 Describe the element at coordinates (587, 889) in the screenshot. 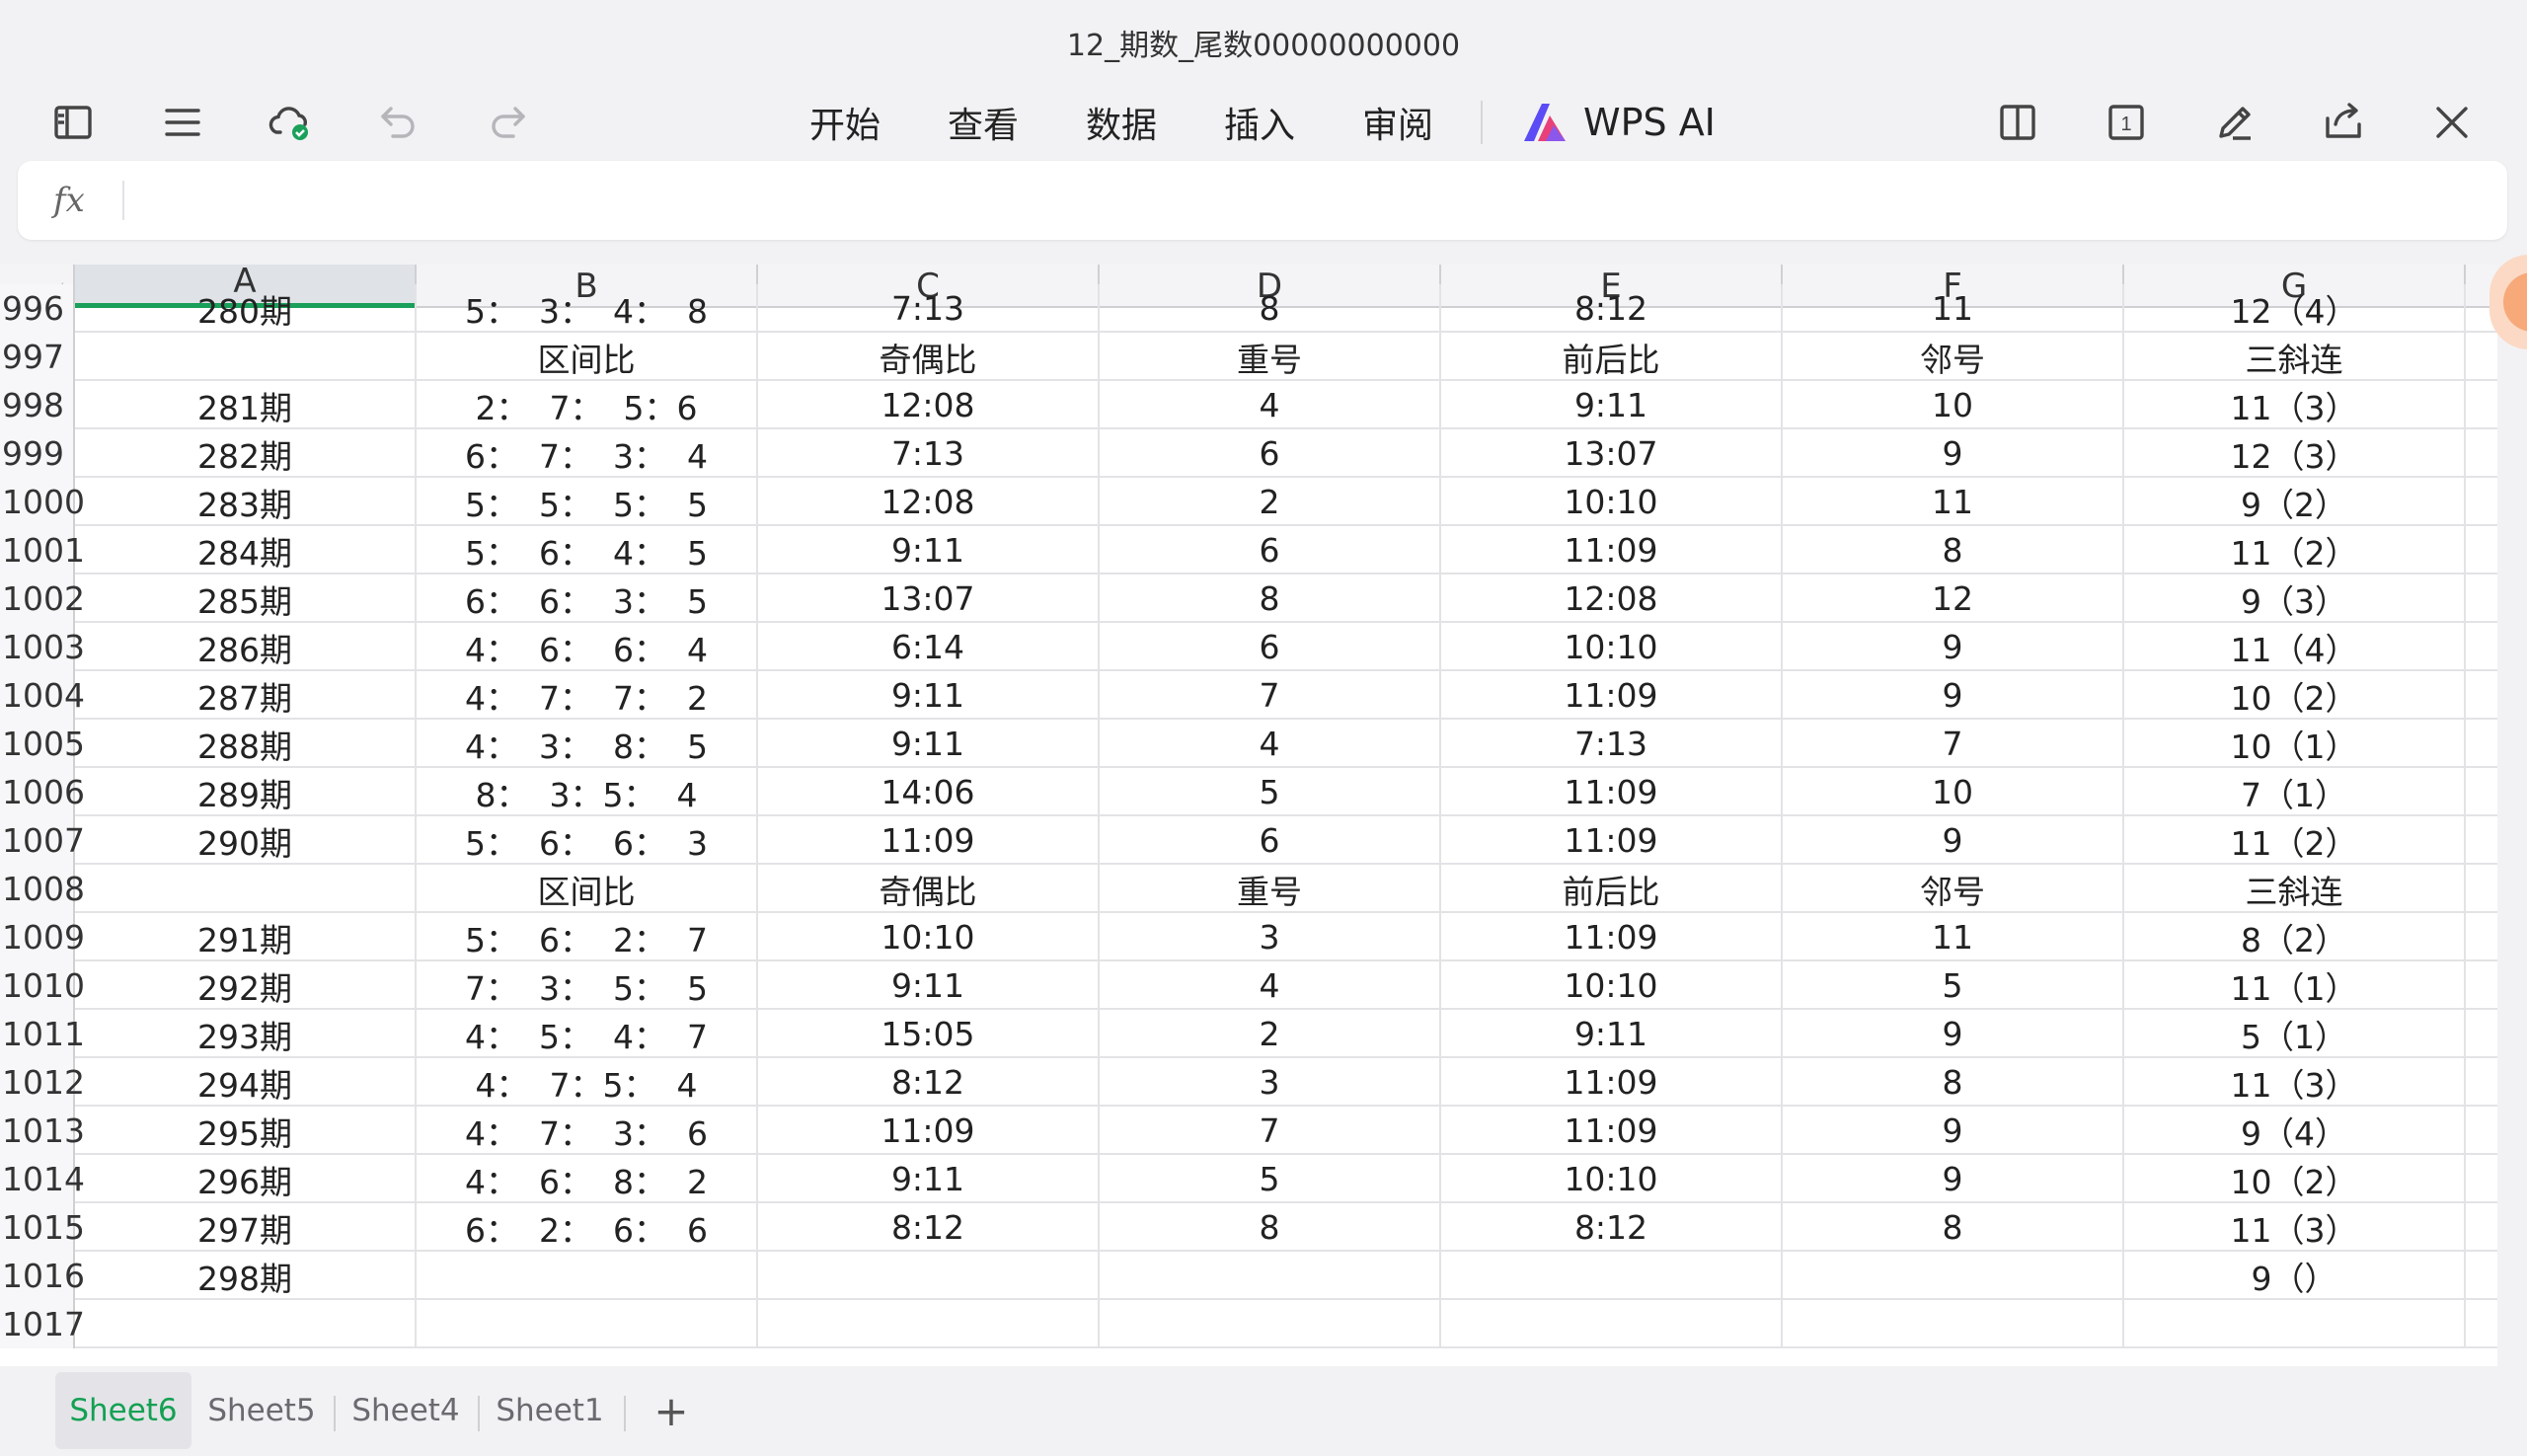

I see `cell-b: 区间比` at that location.